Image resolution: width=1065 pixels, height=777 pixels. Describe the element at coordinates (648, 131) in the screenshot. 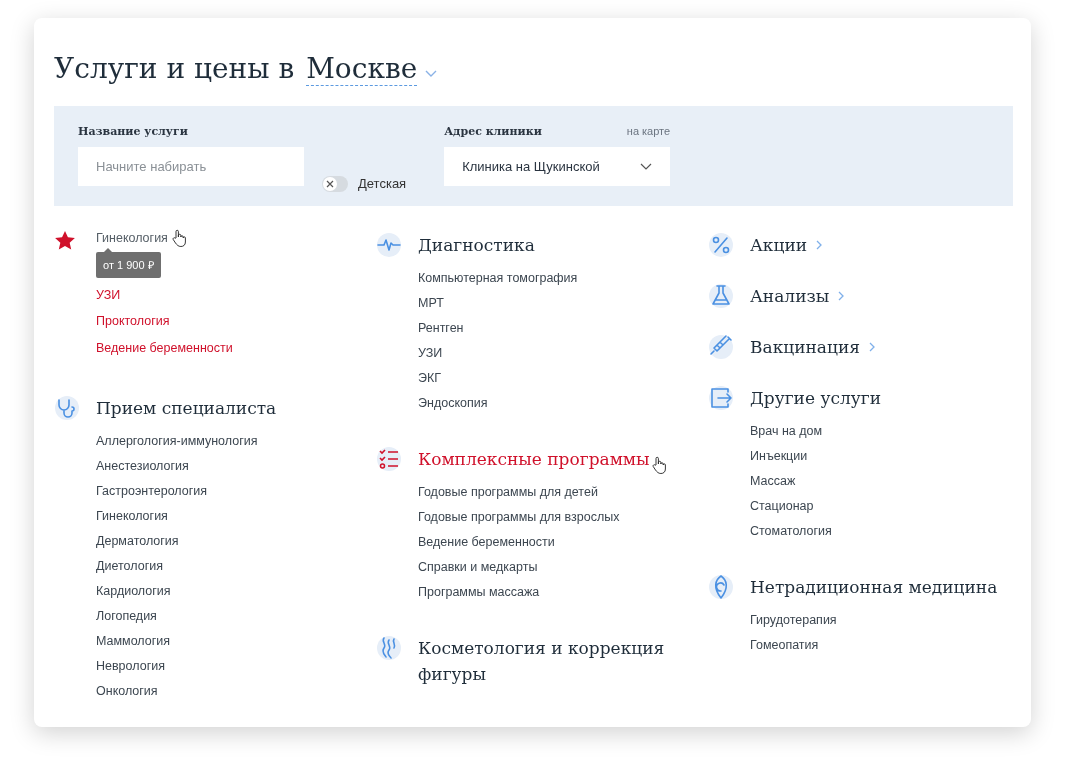

I see `map-link: на карте` at that location.